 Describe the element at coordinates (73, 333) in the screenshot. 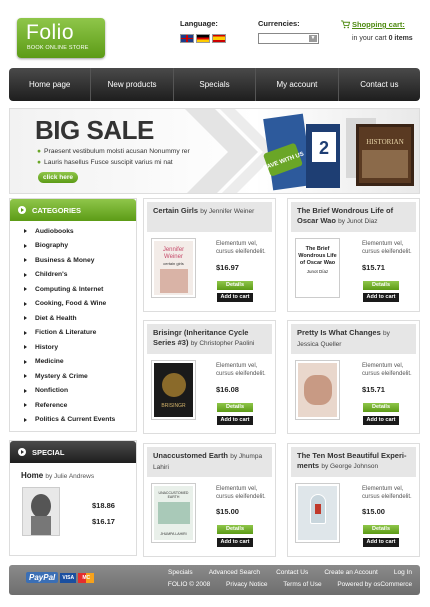

I see `category-item: Fiction & Literature` at that location.